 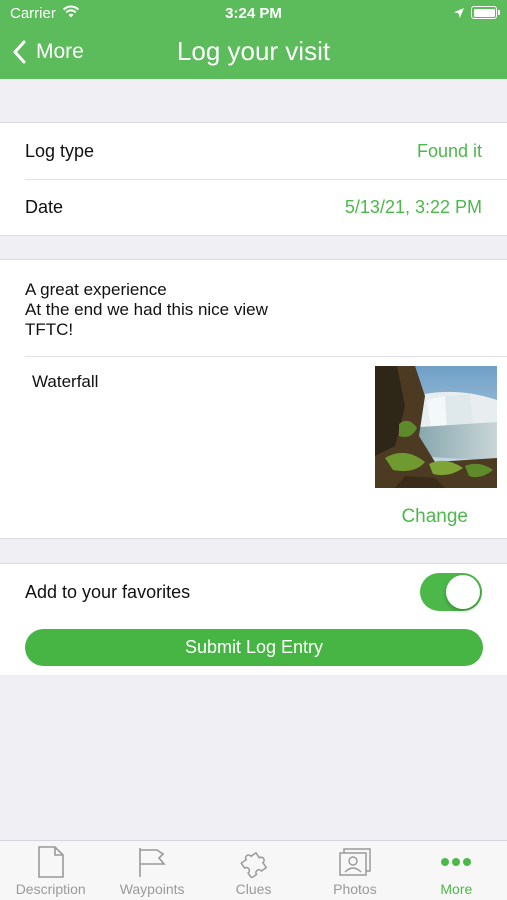 I want to click on log-type-value: Found it, so click(x=449, y=151).